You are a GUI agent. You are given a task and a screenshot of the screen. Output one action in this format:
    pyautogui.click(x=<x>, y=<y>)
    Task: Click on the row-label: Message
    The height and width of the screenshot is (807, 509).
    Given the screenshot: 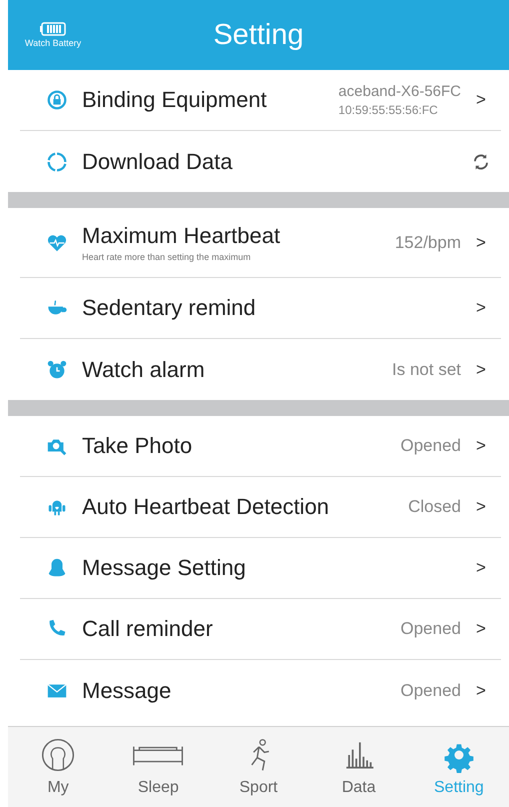 What is the action you would take?
    pyautogui.click(x=127, y=691)
    